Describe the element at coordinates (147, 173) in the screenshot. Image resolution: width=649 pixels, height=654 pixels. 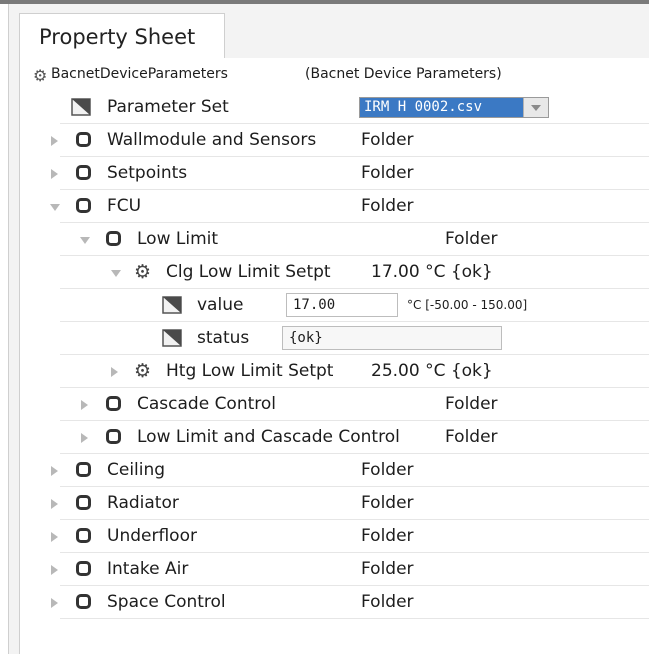
I see `row-label: Setpoints` at that location.